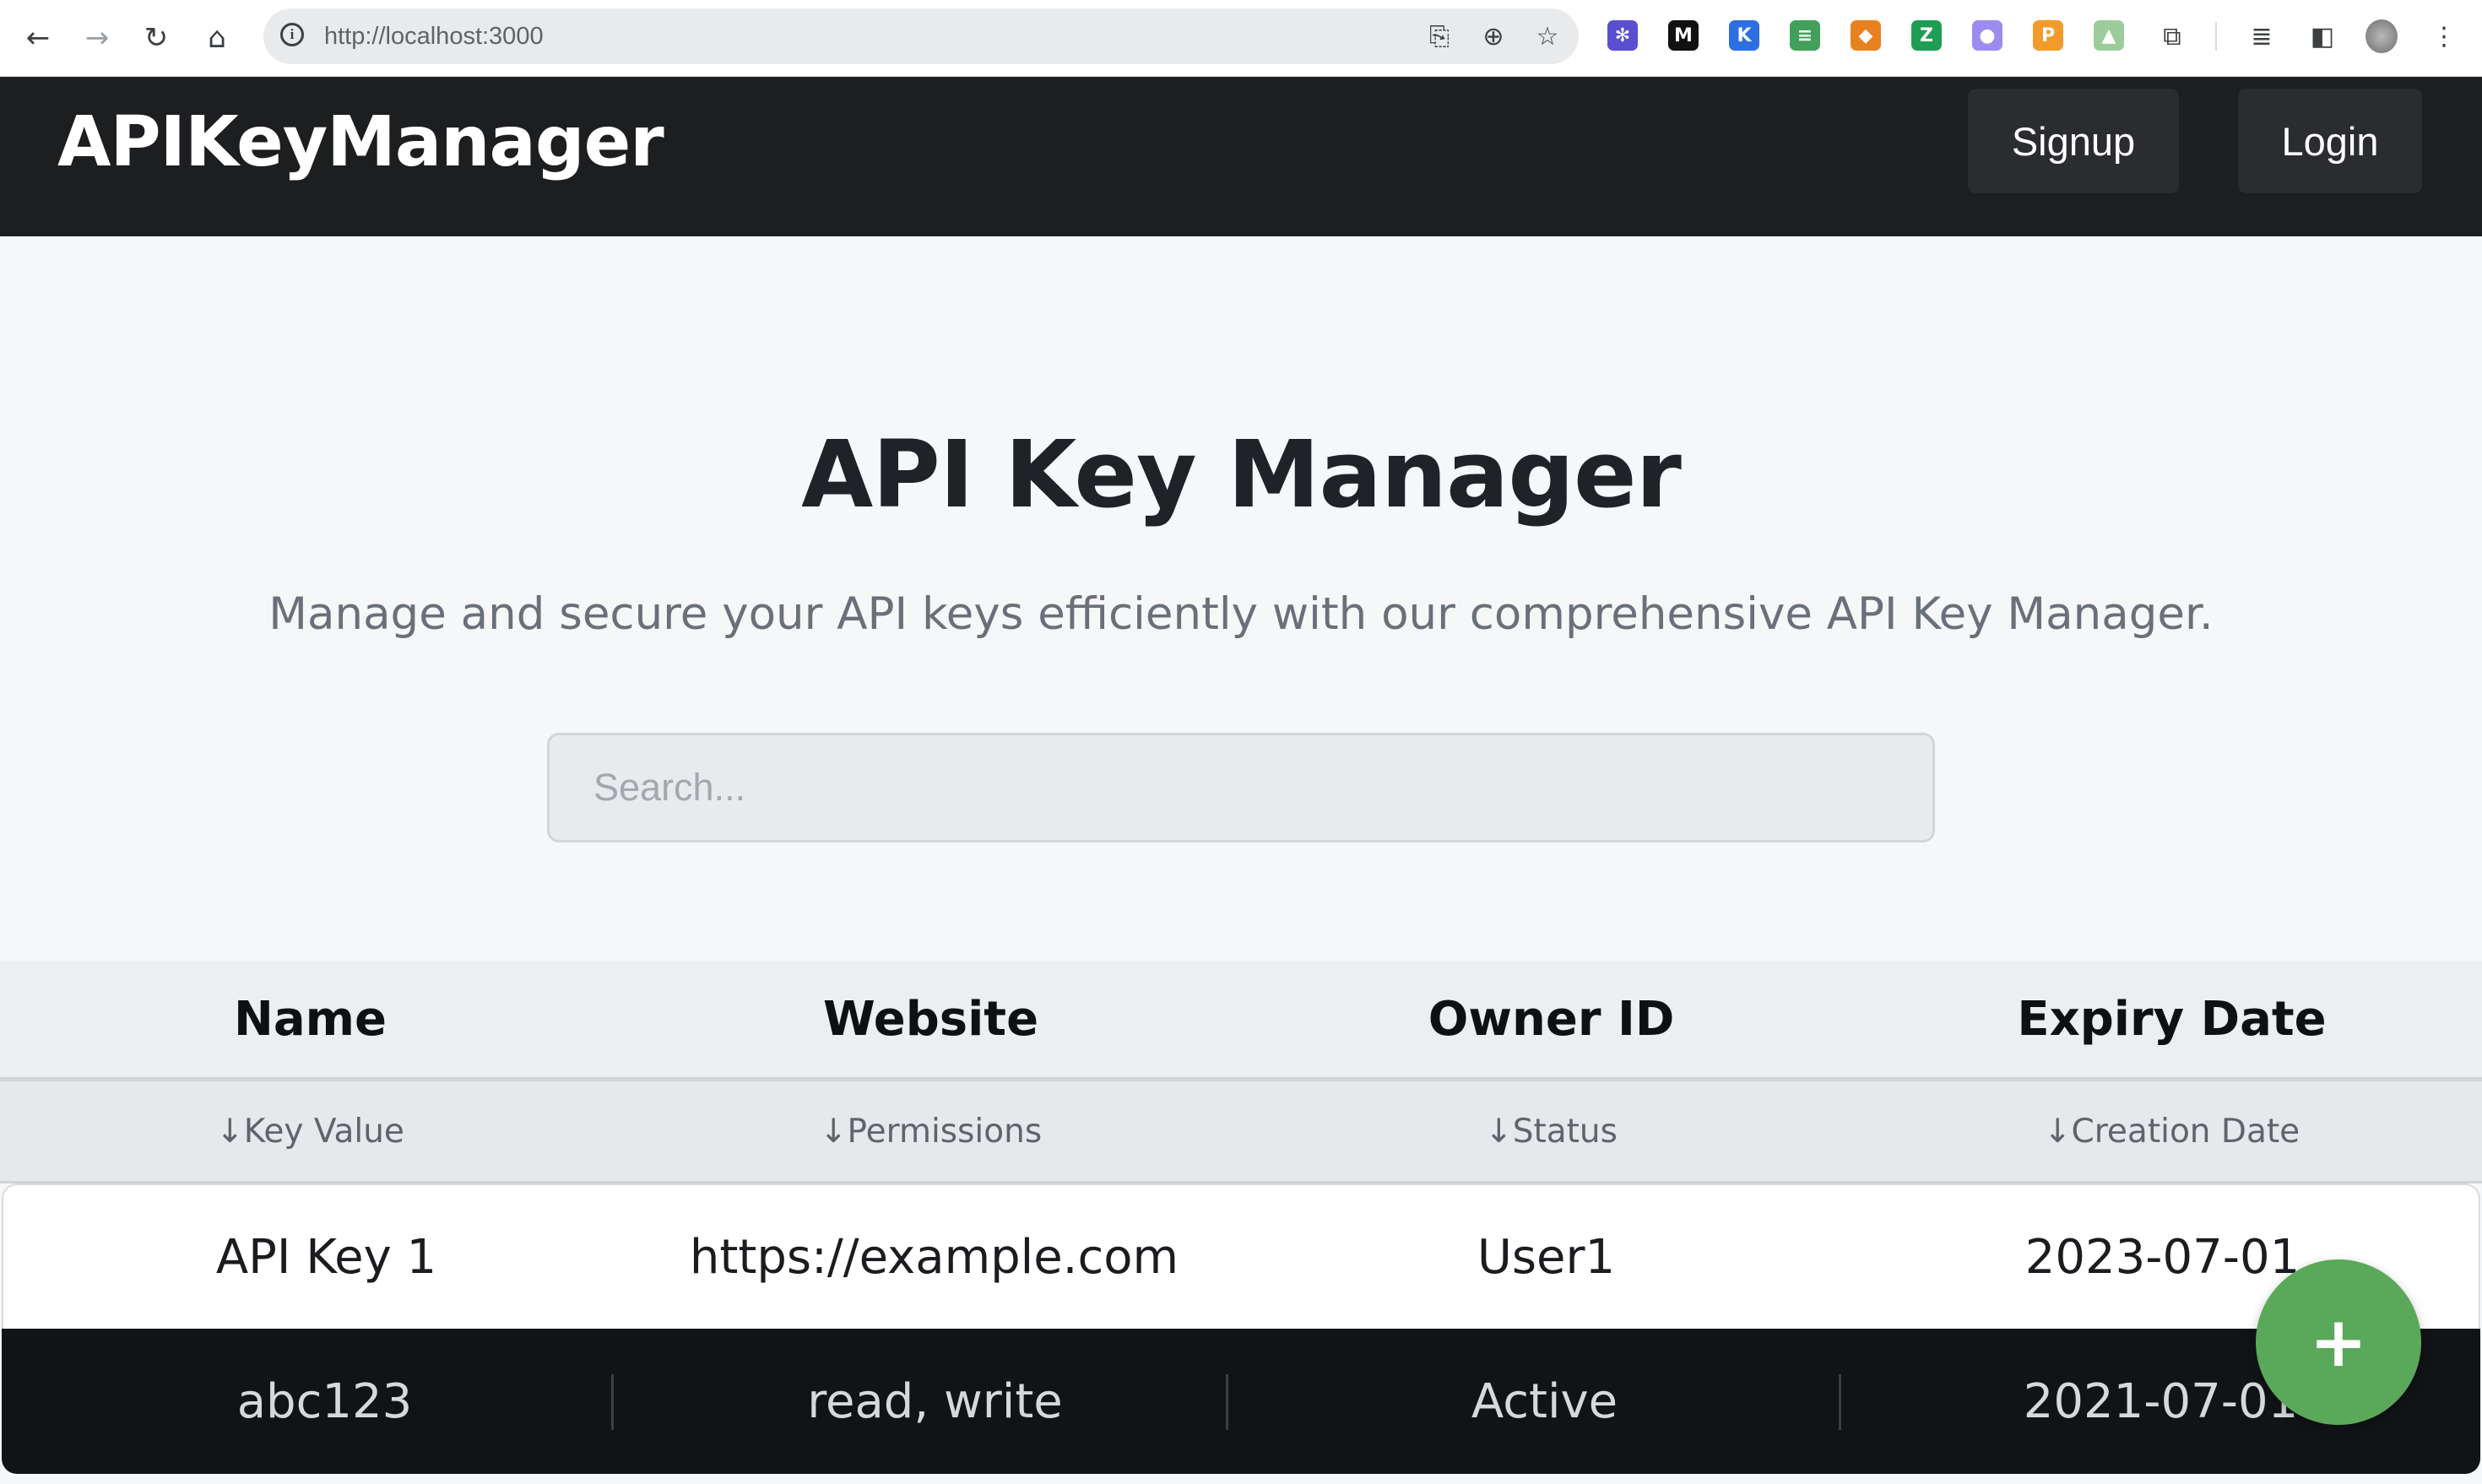 The height and width of the screenshot is (1484, 2482). What do you see at coordinates (1987, 35) in the screenshot?
I see `bird-extension-icon: ●` at bounding box center [1987, 35].